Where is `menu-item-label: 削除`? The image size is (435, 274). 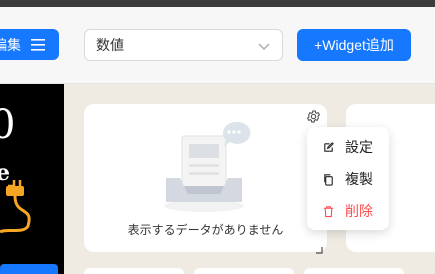 menu-item-label: 削除 is located at coordinates (359, 211).